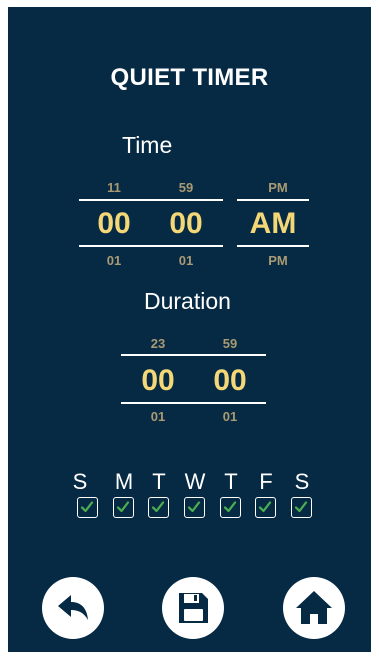  I want to click on day-checkbox-tuesday, so click(158, 507).